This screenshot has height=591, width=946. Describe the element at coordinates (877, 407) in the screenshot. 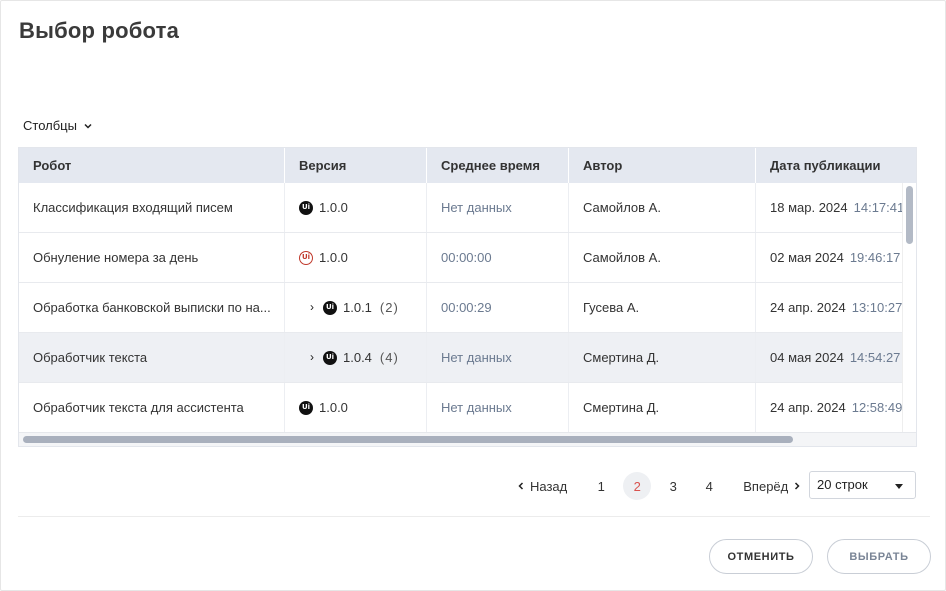

I see `publish-time: 12:58:49` at that location.